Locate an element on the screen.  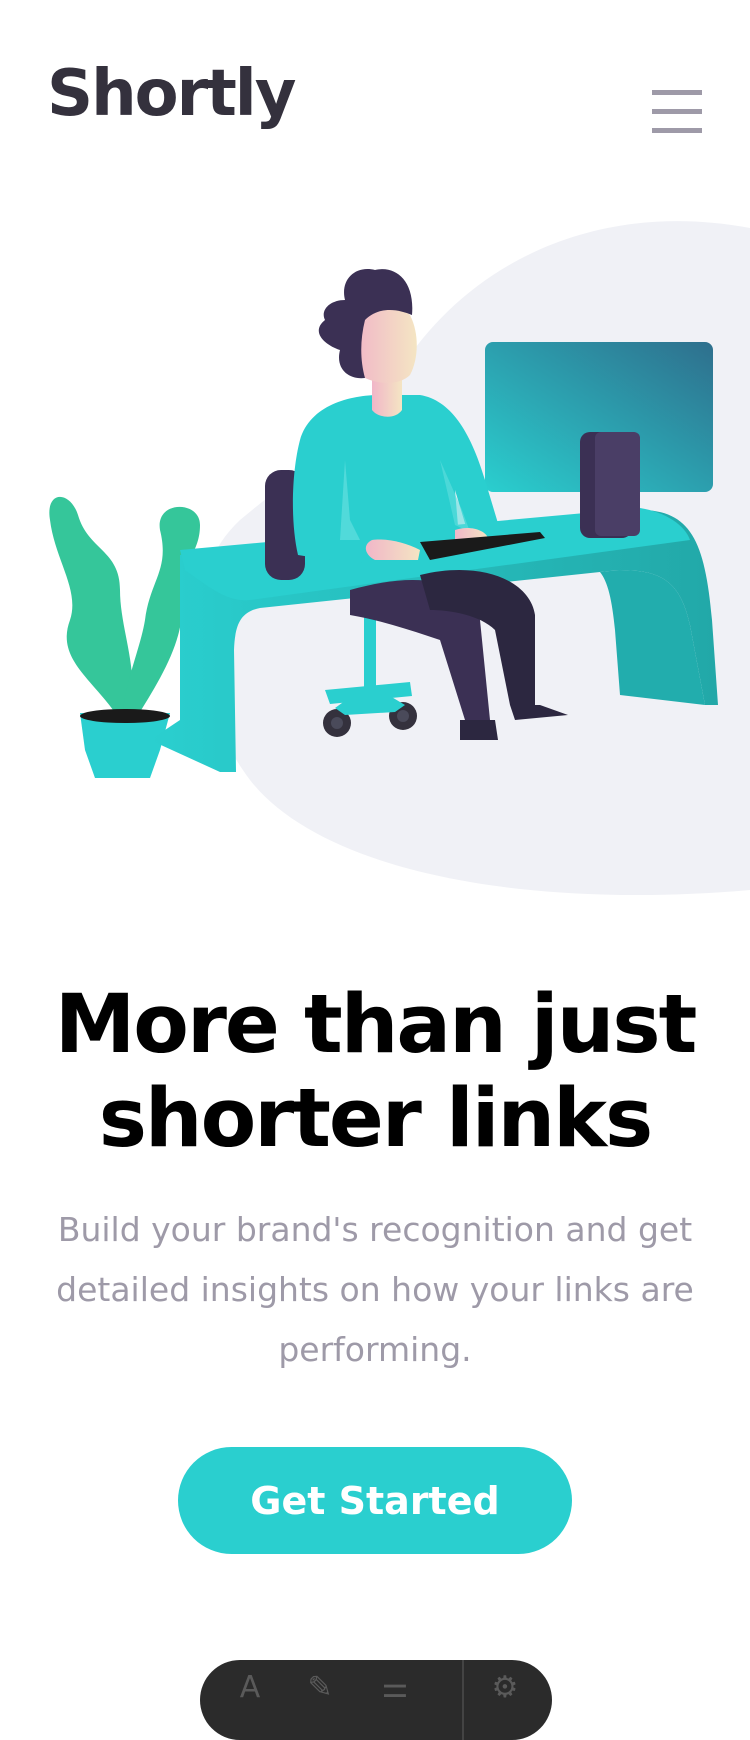
headline-line-1: More than just is located at coordinates (376, 1025).